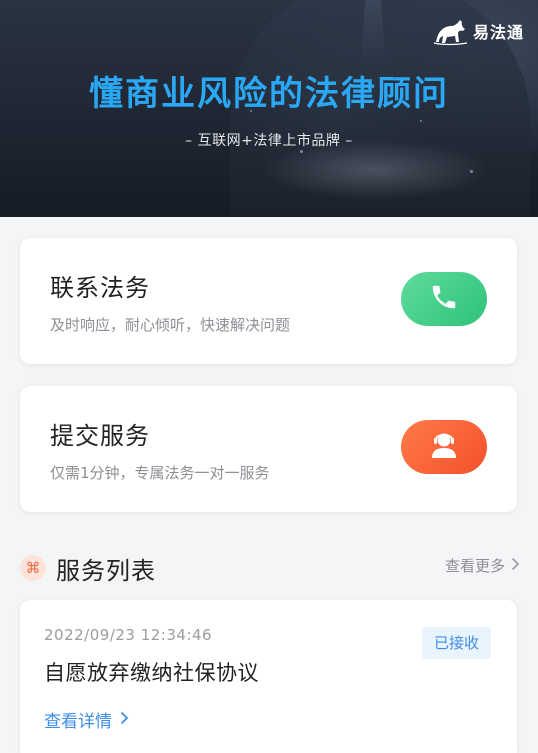 The width and height of the screenshot is (538, 753). Describe the element at coordinates (498, 32) in the screenshot. I see `brand-name: 易法通` at that location.